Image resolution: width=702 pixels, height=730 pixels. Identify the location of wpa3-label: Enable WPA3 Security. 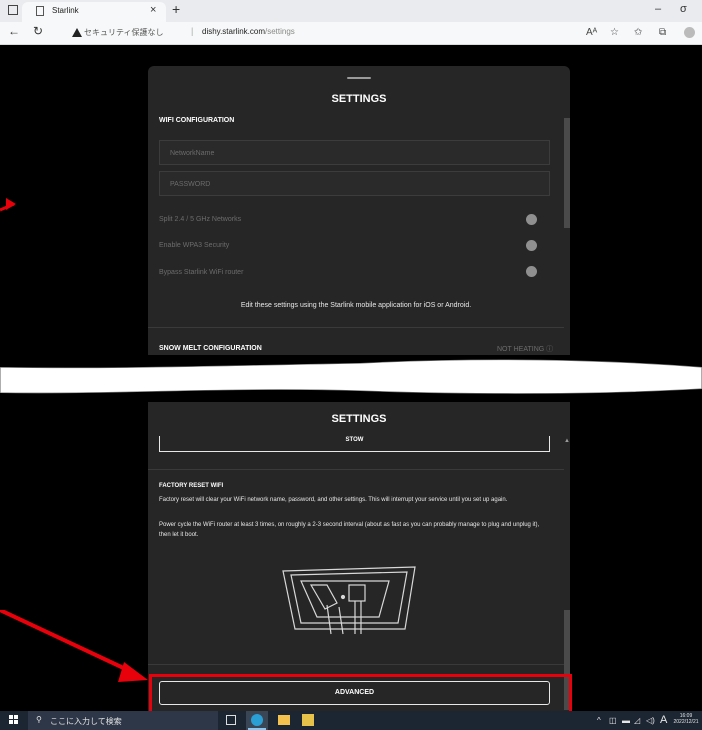
(194, 245).